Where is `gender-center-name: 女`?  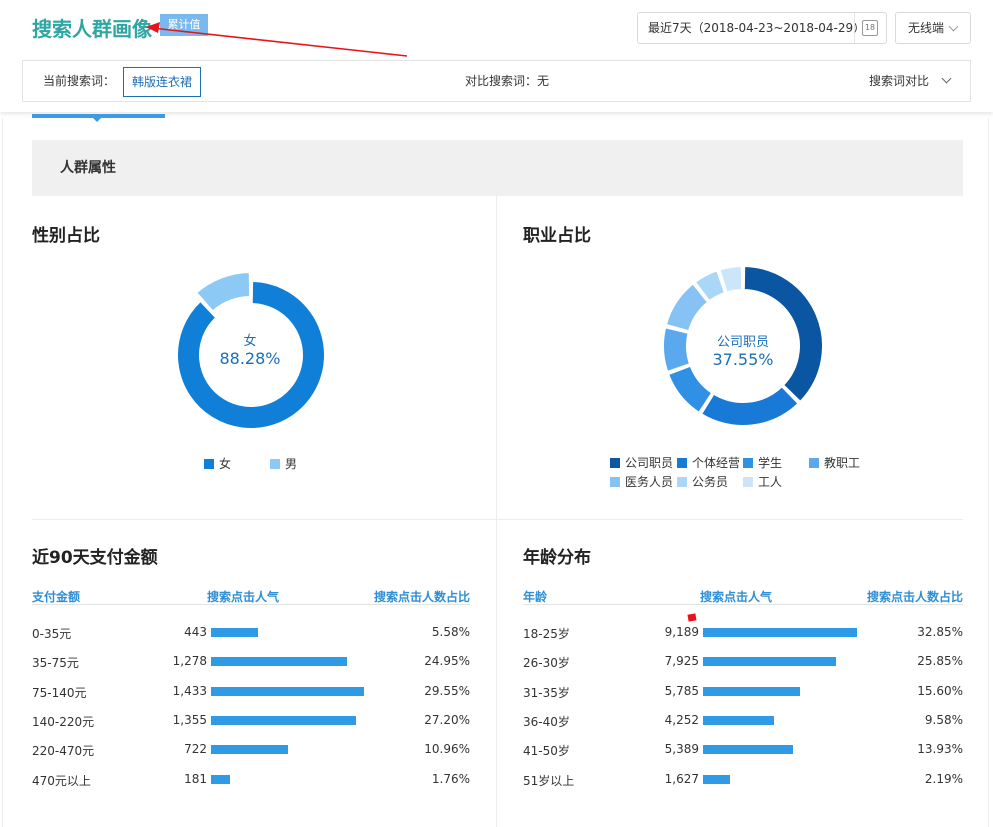
gender-center-name: 女 is located at coordinates (250, 341).